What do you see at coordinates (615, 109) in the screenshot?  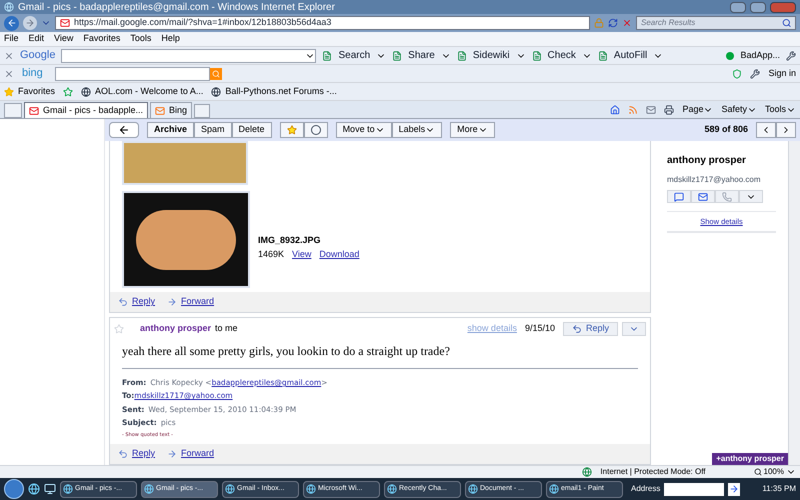 I see `home-icon` at bounding box center [615, 109].